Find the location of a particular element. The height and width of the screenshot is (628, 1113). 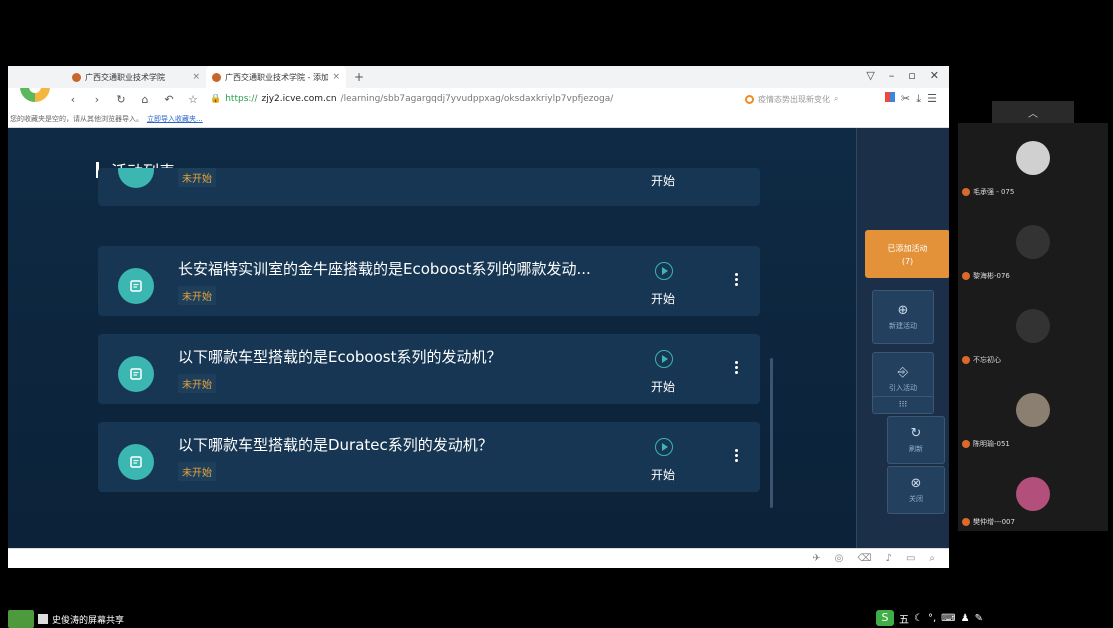

sogou-ime-icon: S is located at coordinates (885, 618).